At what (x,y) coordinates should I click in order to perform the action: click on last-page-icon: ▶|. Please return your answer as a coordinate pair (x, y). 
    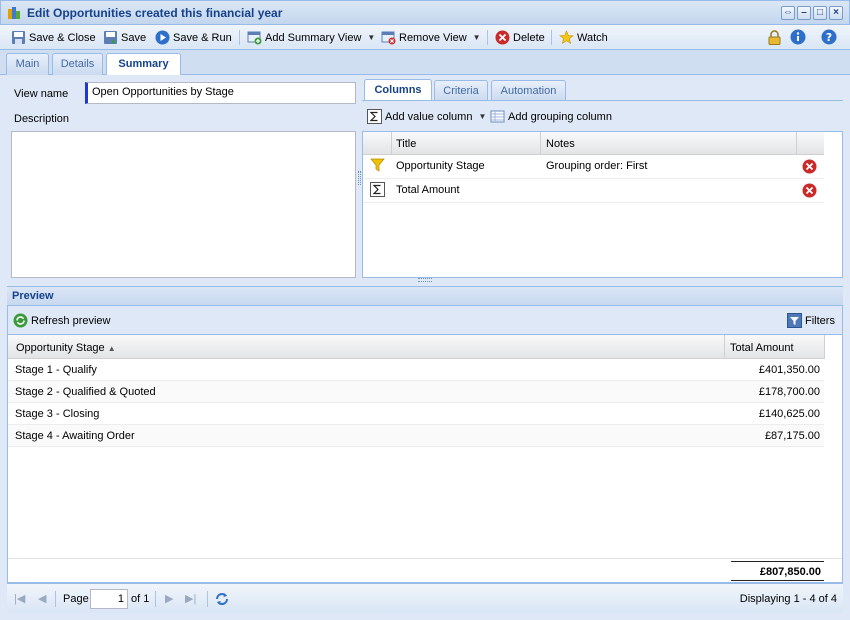
    Looking at the image, I should click on (190, 598).